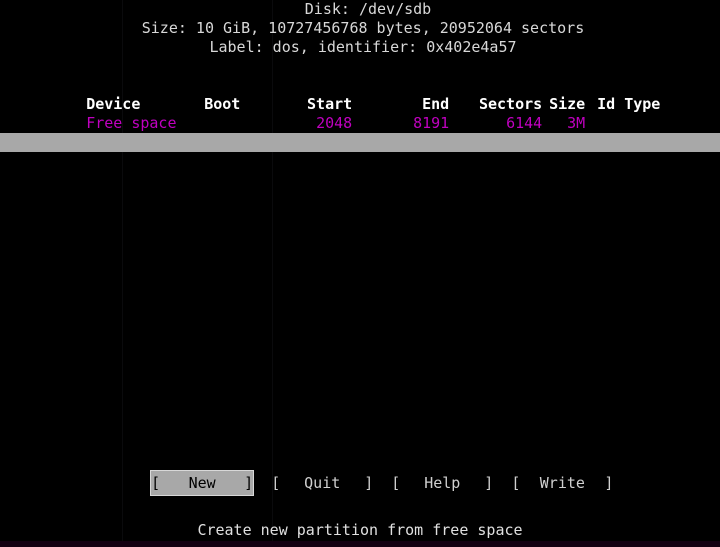 The height and width of the screenshot is (547, 720). I want to click on row-start: 92160, so click(330, 161).